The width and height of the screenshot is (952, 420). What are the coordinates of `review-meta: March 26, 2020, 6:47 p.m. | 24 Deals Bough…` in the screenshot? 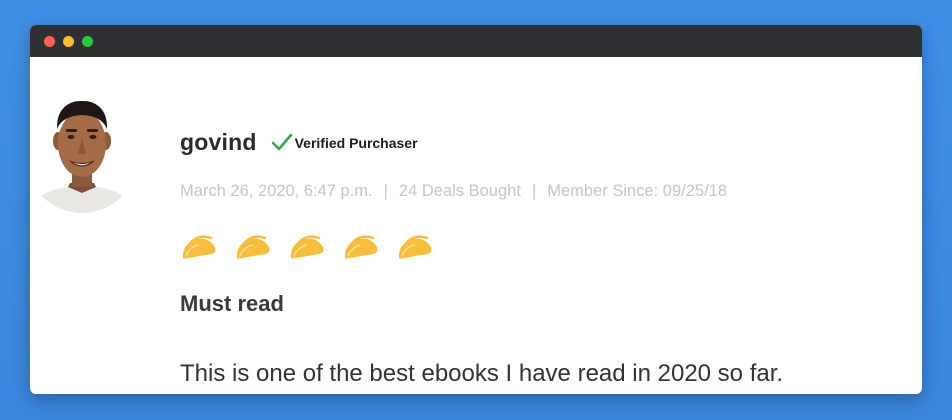 It's located at (453, 191).